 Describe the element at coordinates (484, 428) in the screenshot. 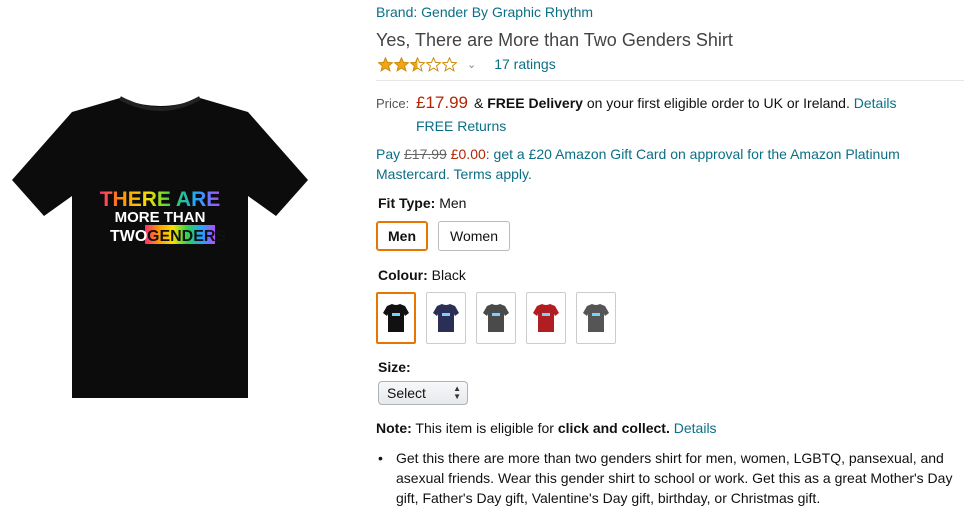

I see `note-text: This item is eligible for` at that location.